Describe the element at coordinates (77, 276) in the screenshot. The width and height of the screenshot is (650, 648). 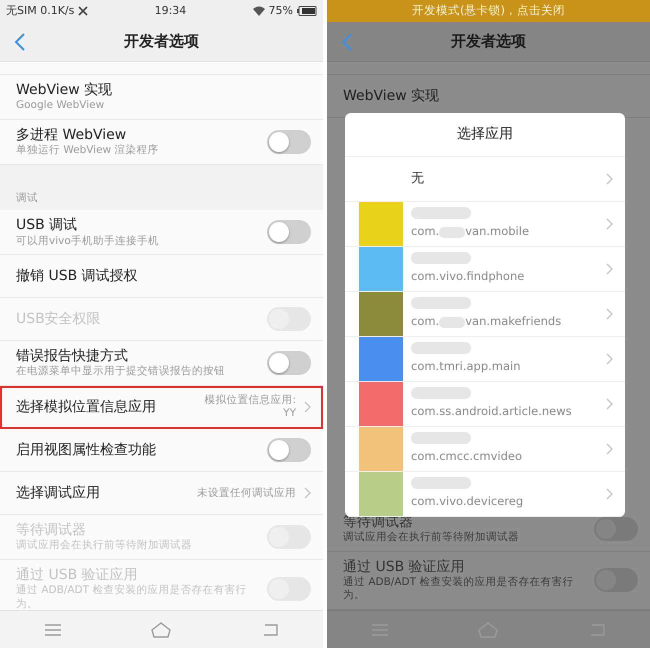
I see `setting-title: 撤销 USB 调试授权` at that location.